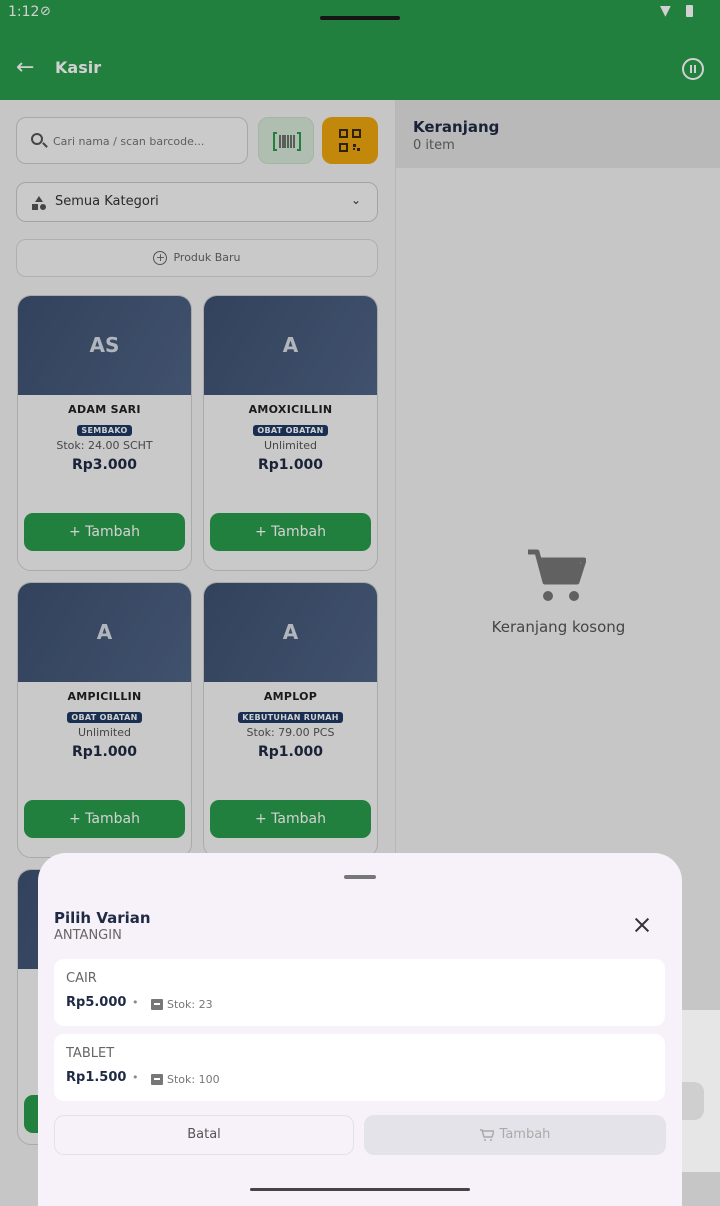 The height and width of the screenshot is (1206, 720). I want to click on variant-price: Rp5.000, so click(96, 1002).